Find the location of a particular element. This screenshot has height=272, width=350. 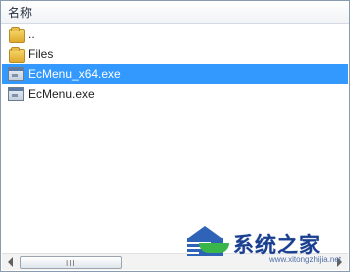

list-item-selected: EcMenu_x64.exe is located at coordinates (175, 74).